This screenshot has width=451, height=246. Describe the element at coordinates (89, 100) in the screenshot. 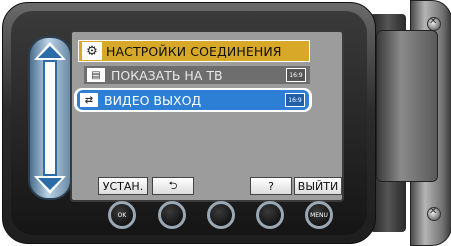

I see `video-output-icon: ⇄` at that location.